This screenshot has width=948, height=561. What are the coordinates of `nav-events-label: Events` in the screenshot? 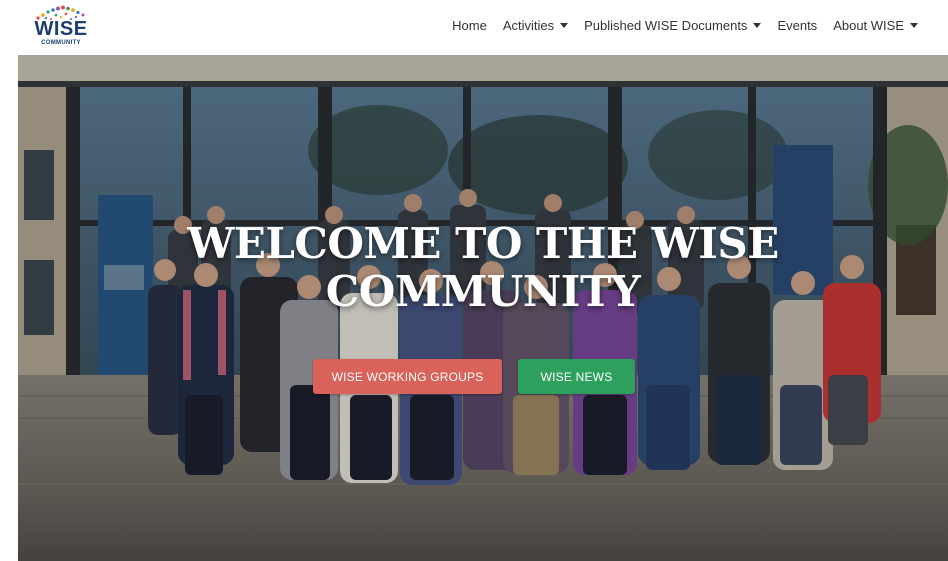 It's located at (797, 25).